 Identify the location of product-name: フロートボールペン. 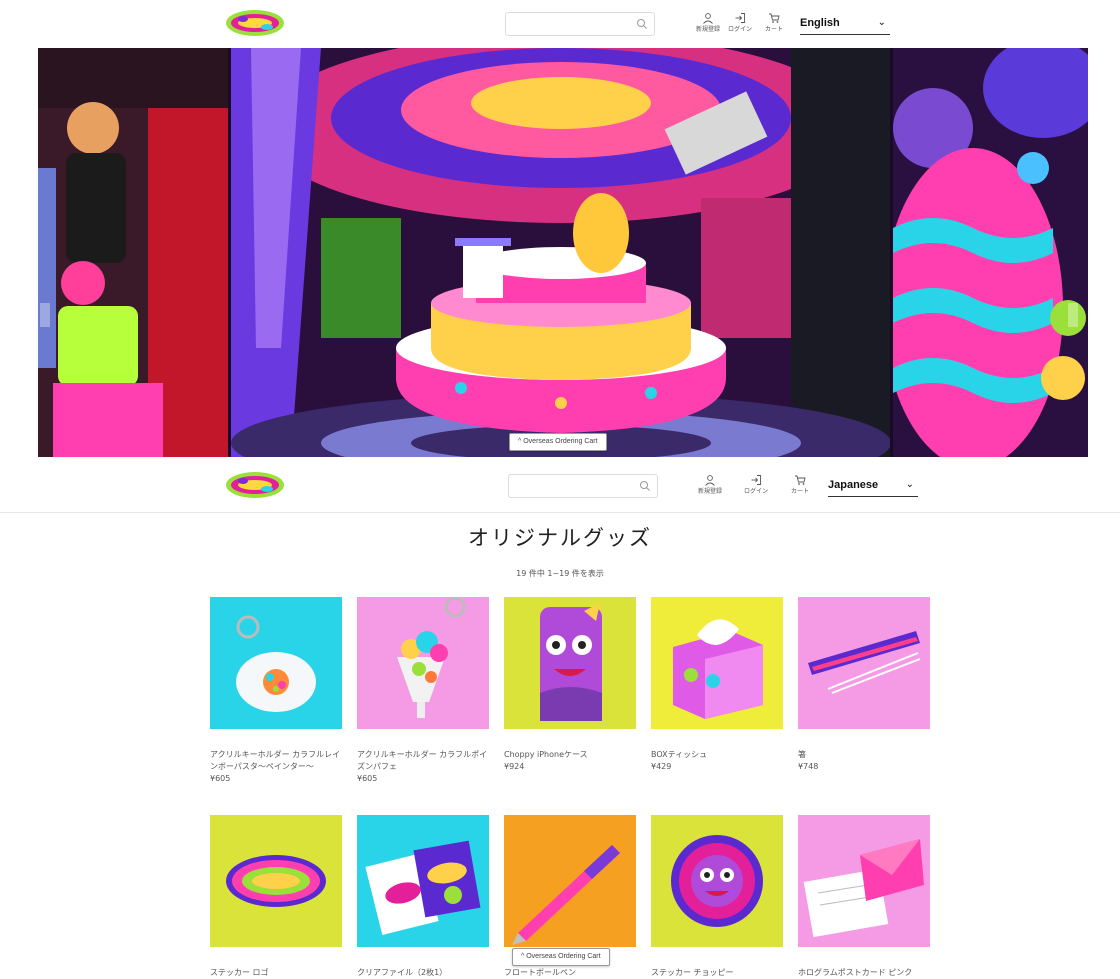
(540, 972).